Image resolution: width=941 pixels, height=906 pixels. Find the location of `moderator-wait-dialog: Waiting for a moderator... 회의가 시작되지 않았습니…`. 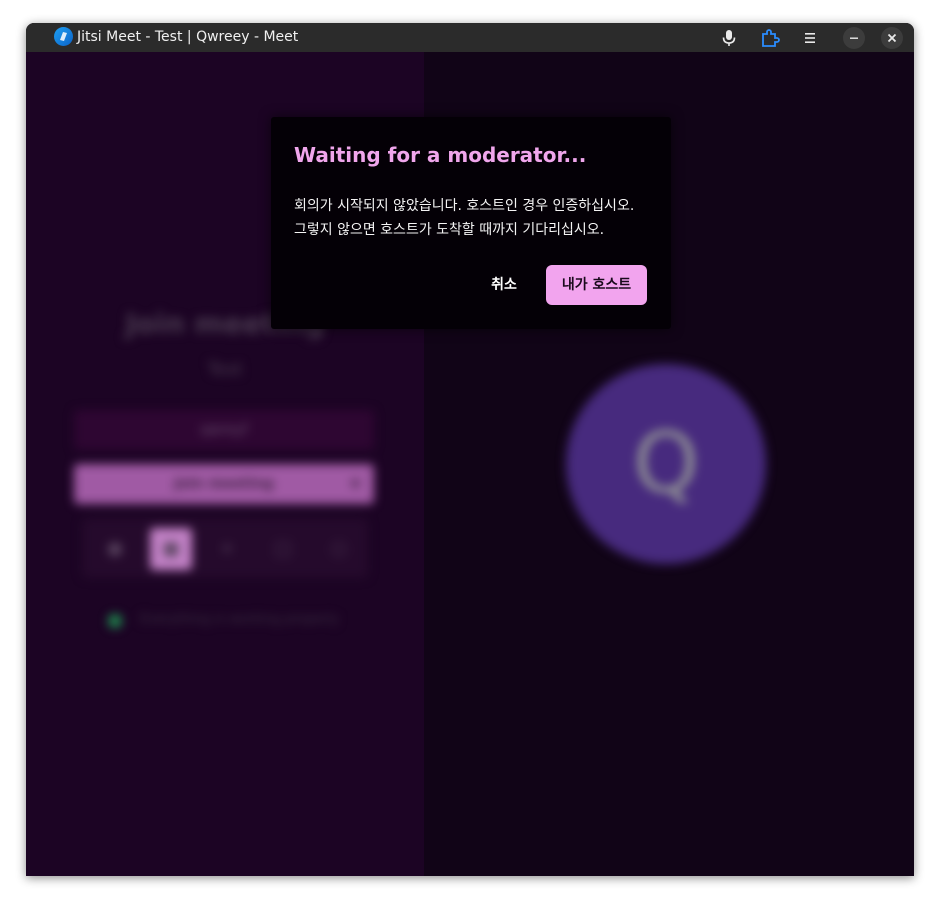

moderator-wait-dialog: Waiting for a moderator... 회의가 시작되지 않았습니… is located at coordinates (471, 223).